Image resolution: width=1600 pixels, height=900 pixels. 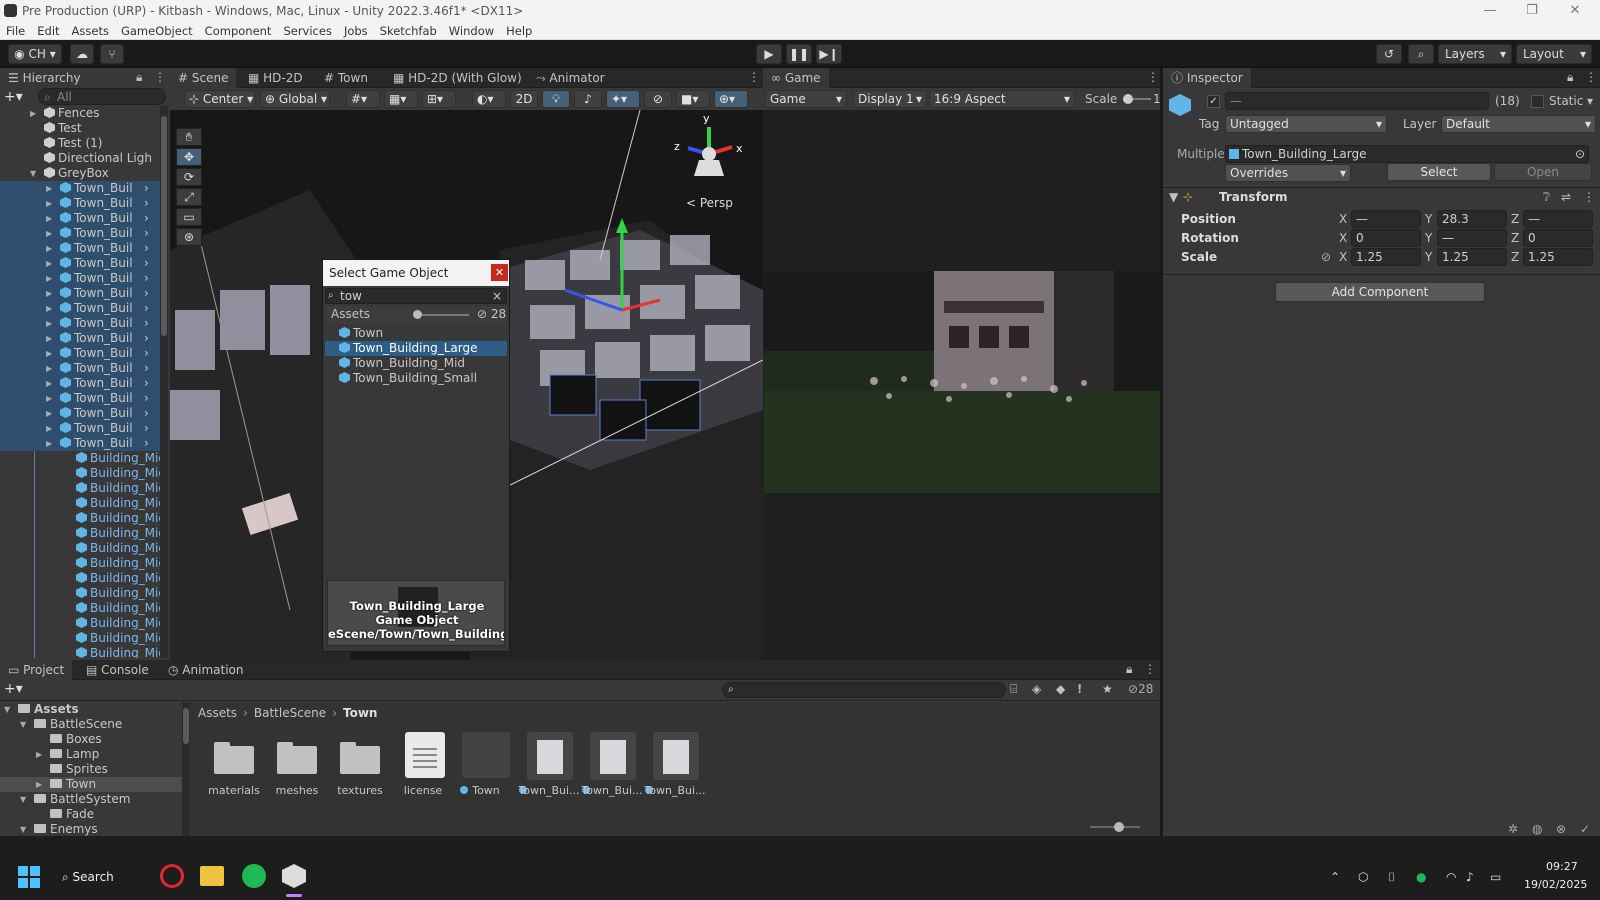 What do you see at coordinates (1213, 101) in the screenshot?
I see `active-checkbox: ✓` at bounding box center [1213, 101].